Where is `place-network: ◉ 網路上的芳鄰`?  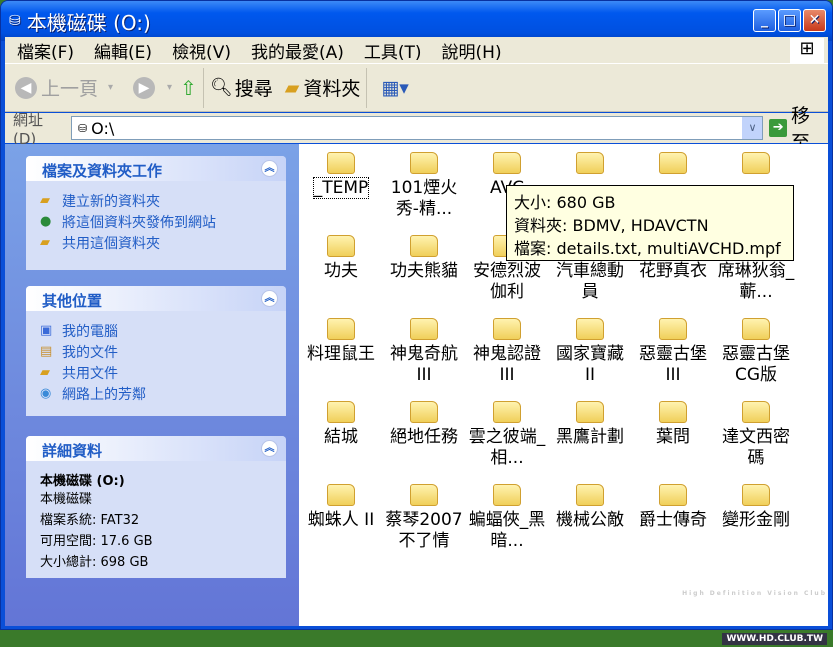 place-network: ◉ 網路上的芳鄰 is located at coordinates (163, 393).